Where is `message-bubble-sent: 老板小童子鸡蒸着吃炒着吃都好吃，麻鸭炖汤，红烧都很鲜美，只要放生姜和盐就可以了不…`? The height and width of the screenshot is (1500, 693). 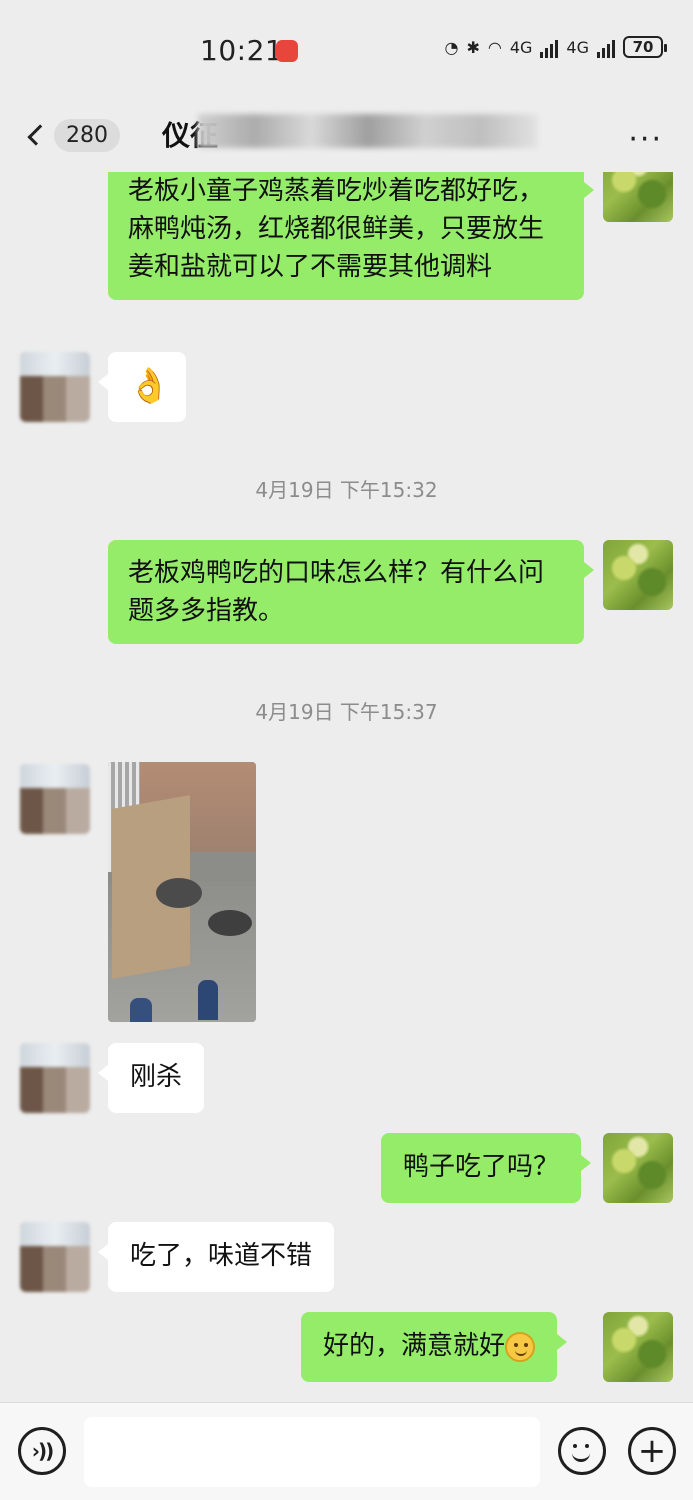 message-bubble-sent: 老板小童子鸡蒸着吃炒着吃都好吃，麻鸭炖汤，红烧都很鲜美，只要放生姜和盐就可以了不… is located at coordinates (351, 236).